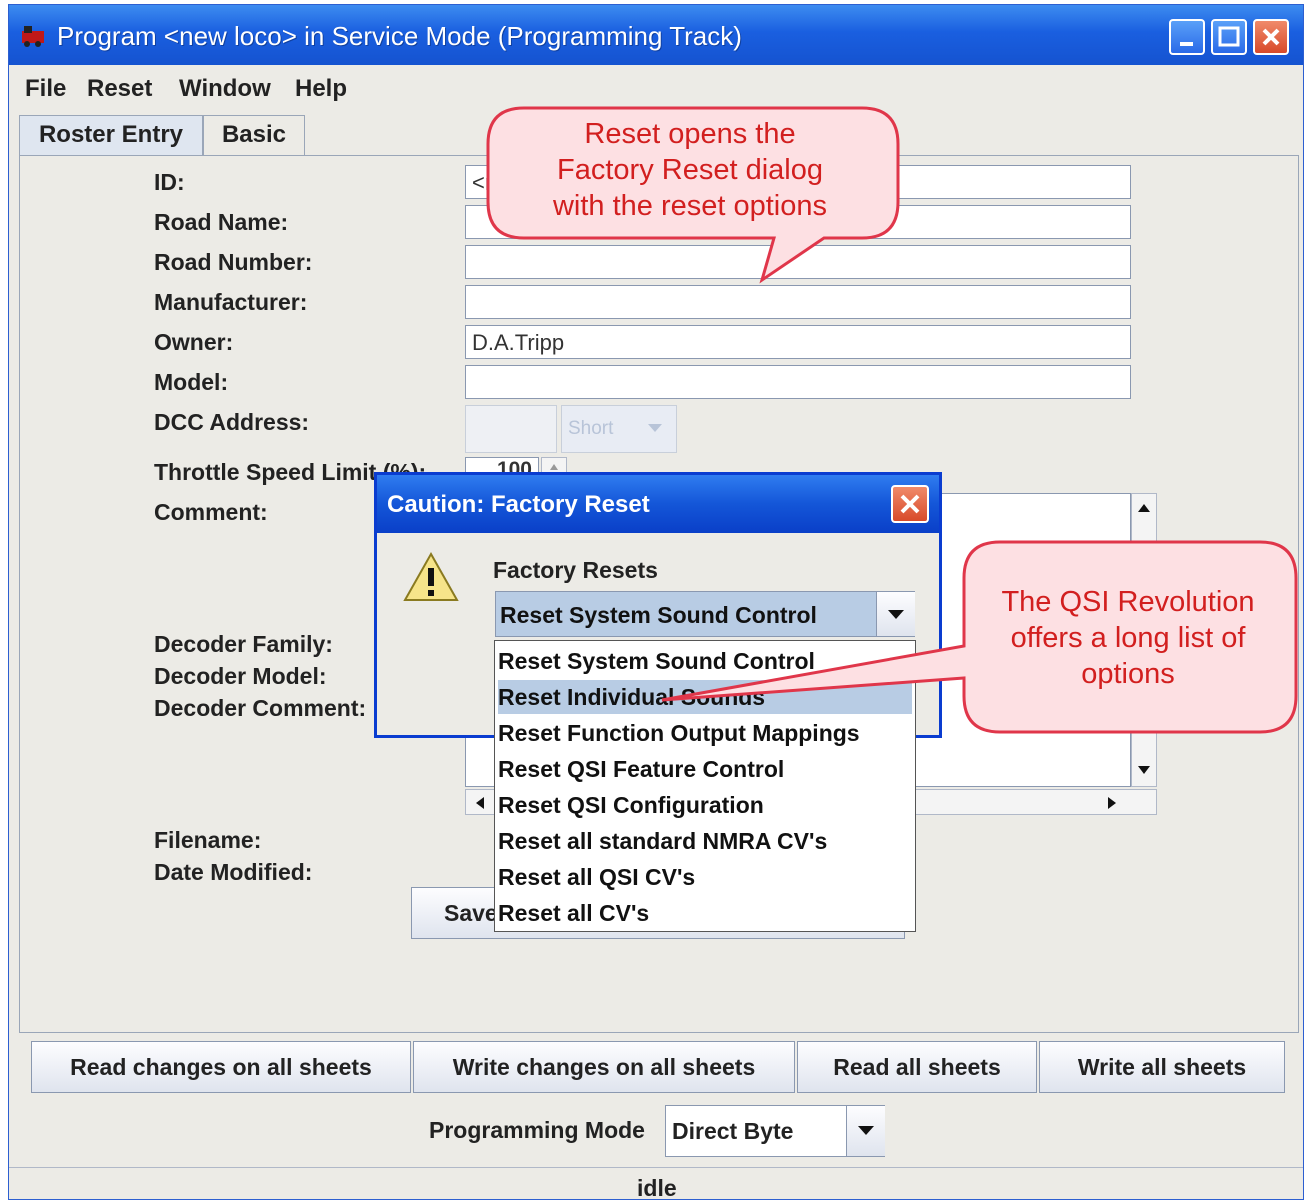 The width and height of the screenshot is (1307, 1202). I want to click on dialog-title: Caution: Factory Reset, so click(518, 504).